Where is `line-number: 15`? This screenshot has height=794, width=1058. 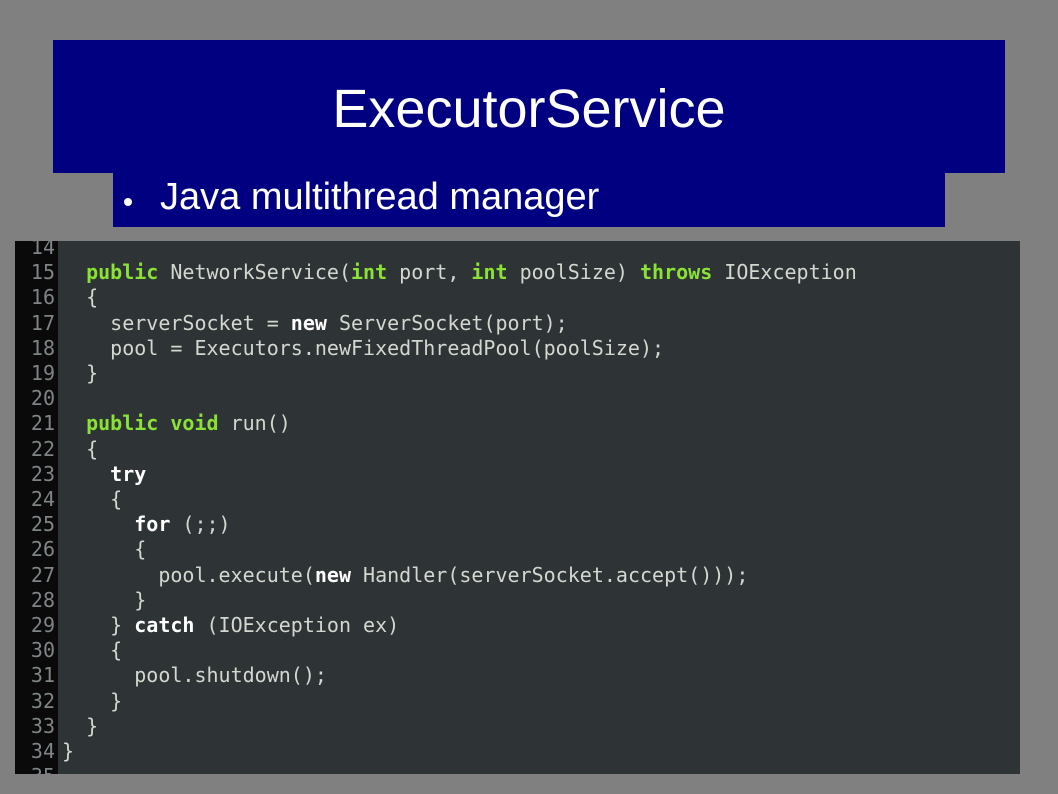 line-number: 15 is located at coordinates (42, 272).